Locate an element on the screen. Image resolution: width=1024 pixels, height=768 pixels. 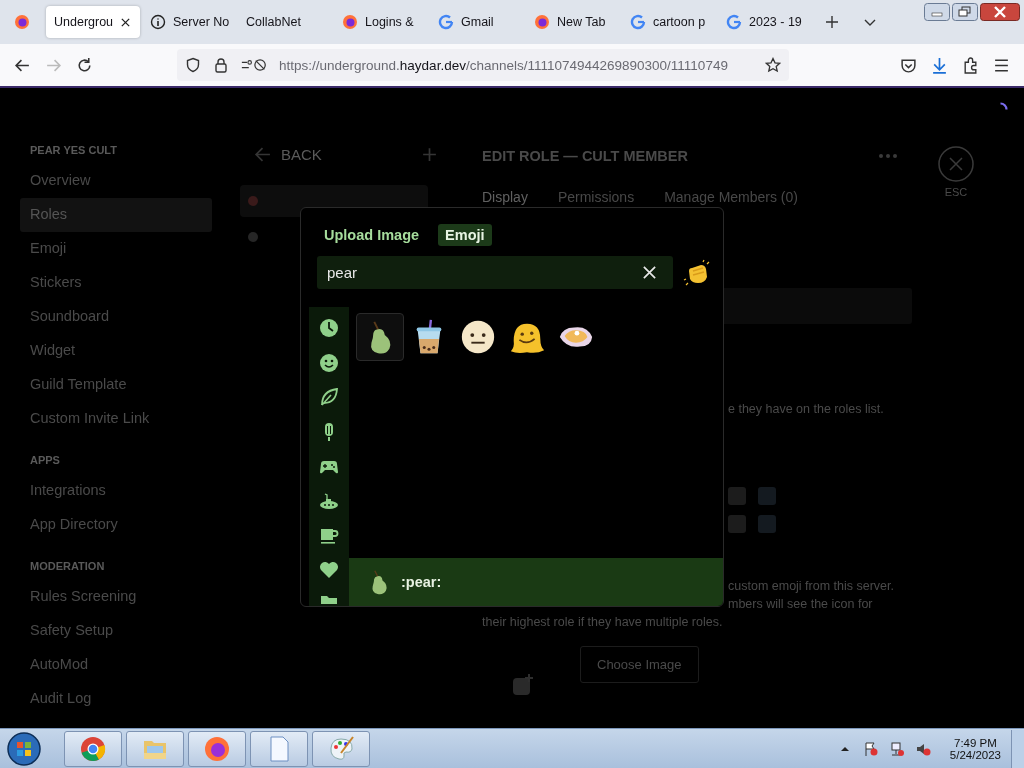
esc-label: ESC is located at coordinates (956, 192).